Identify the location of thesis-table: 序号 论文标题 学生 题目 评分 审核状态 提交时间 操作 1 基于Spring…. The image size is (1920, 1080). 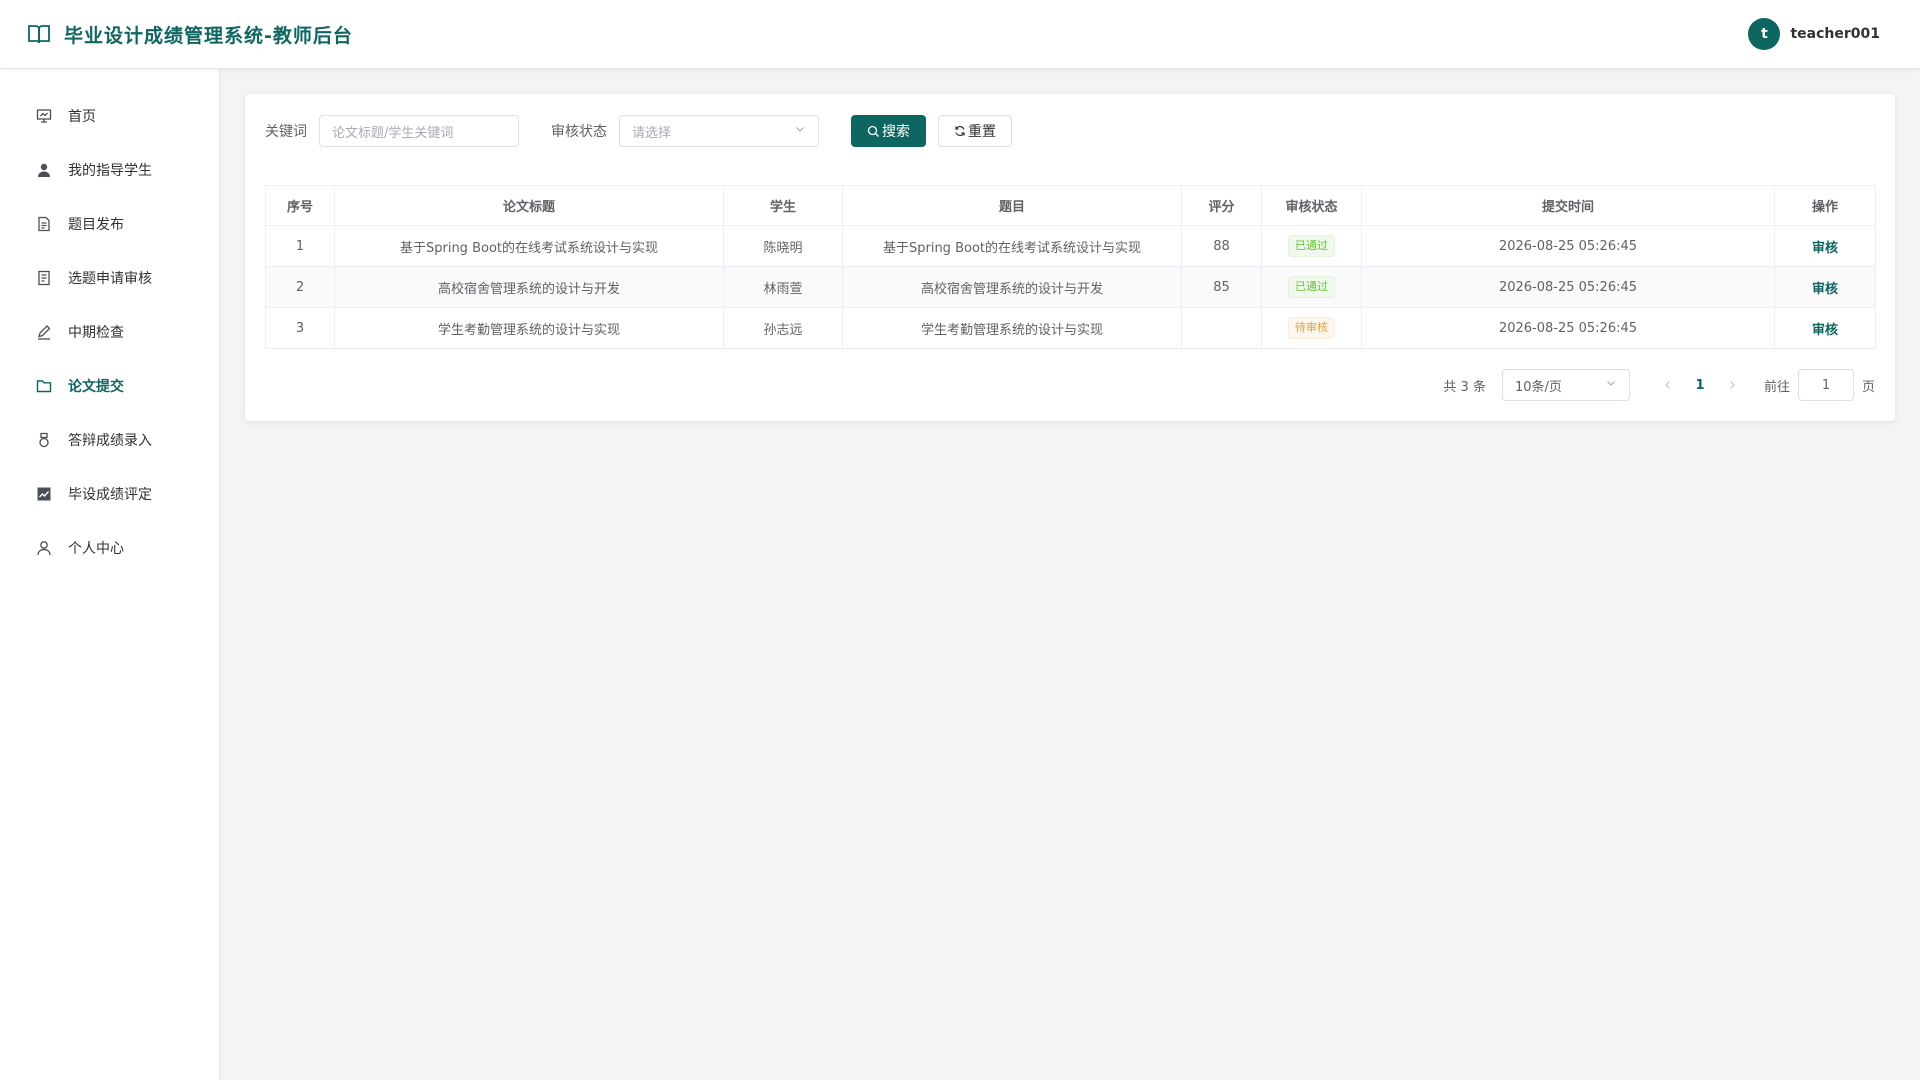
(1070, 267).